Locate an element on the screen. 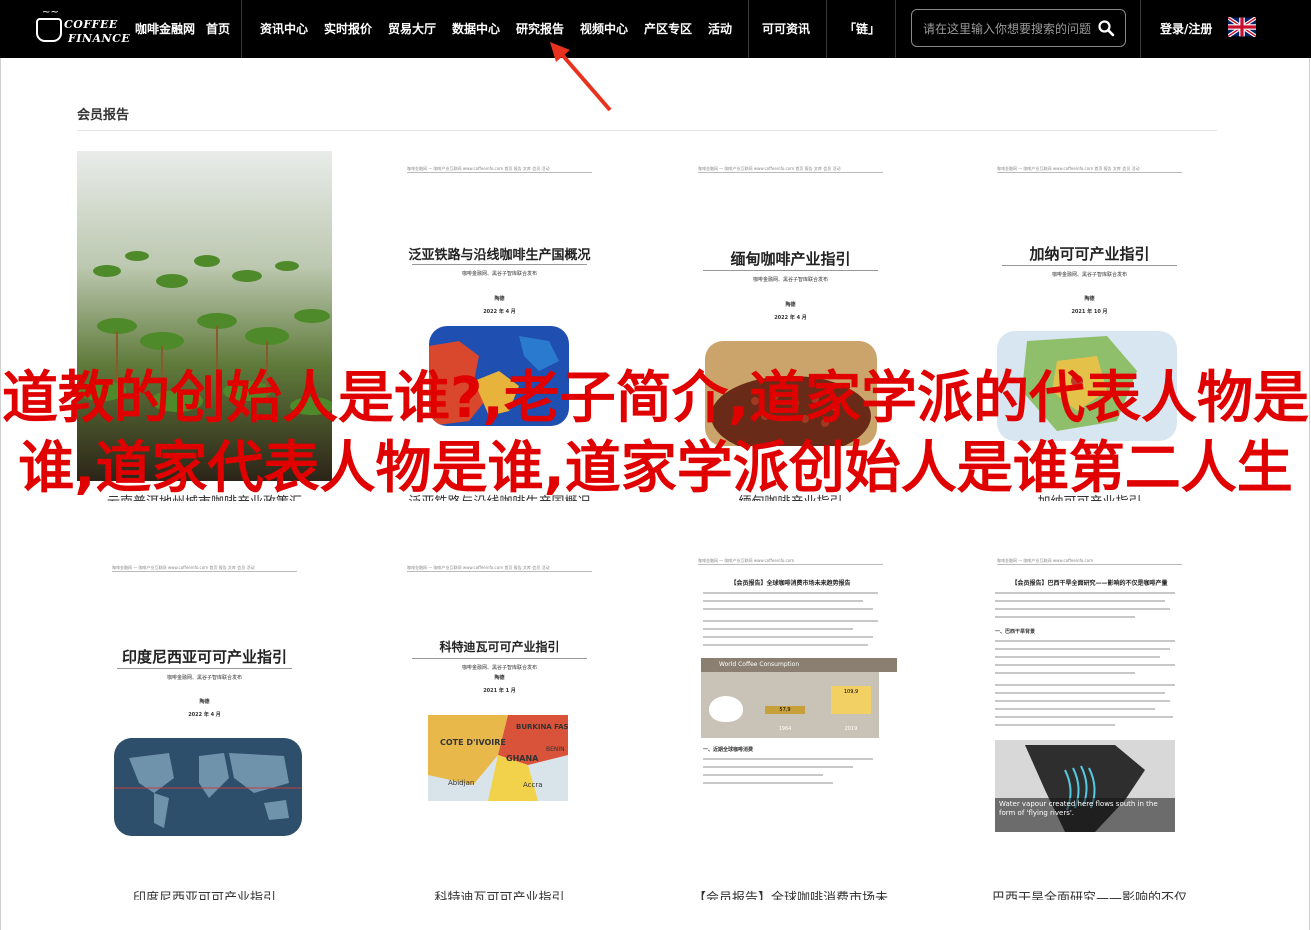 The height and width of the screenshot is (930, 1311). site-logo: ~~ COFFEE FINANCE is located at coordinates (82, 29).